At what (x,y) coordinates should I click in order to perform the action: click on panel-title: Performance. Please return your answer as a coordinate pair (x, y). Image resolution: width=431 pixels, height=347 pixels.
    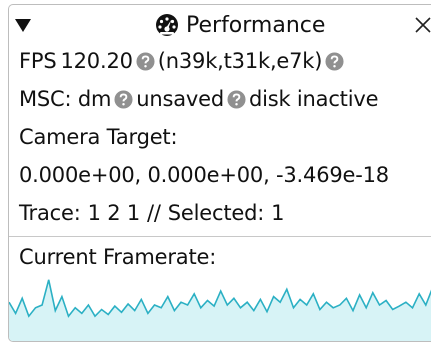
    Looking at the image, I should click on (240, 25).